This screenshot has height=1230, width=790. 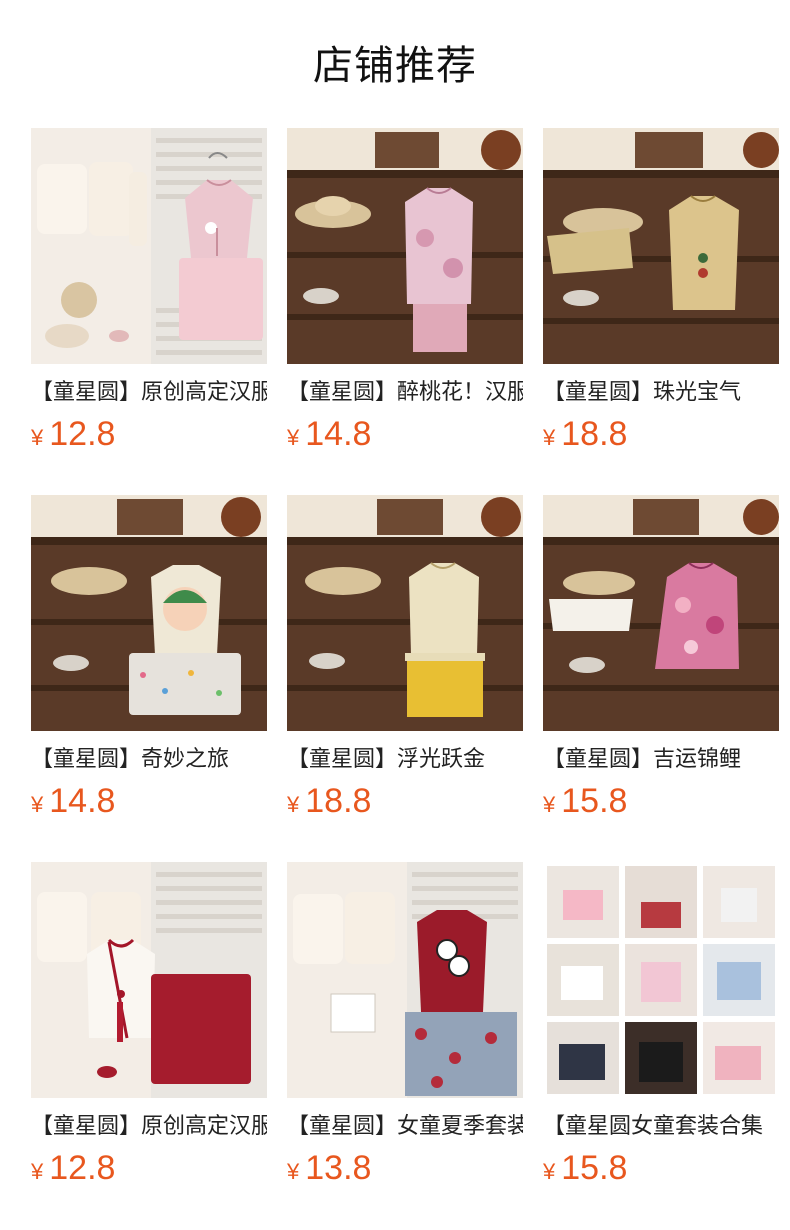 I want to click on price-amount: 13.8, so click(x=338, y=1168).